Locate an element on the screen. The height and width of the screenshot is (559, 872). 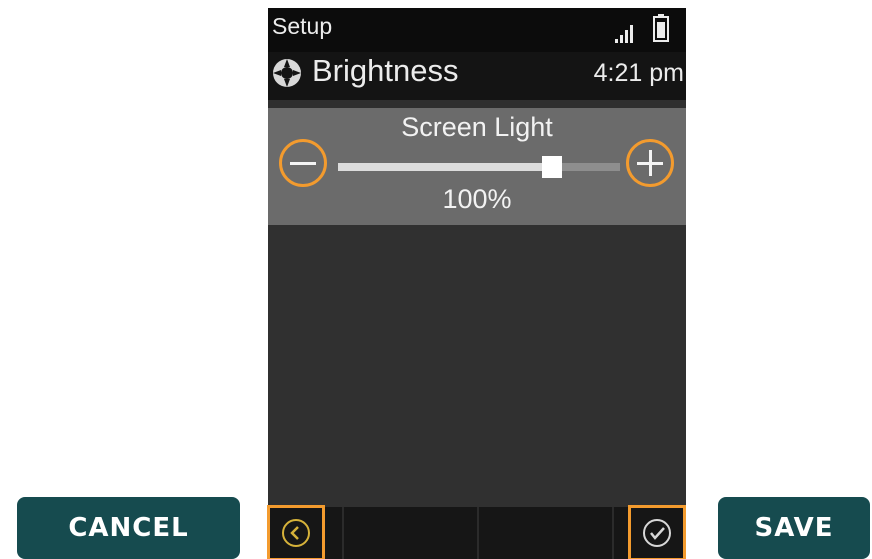
minus-icon is located at coordinates (303, 163).